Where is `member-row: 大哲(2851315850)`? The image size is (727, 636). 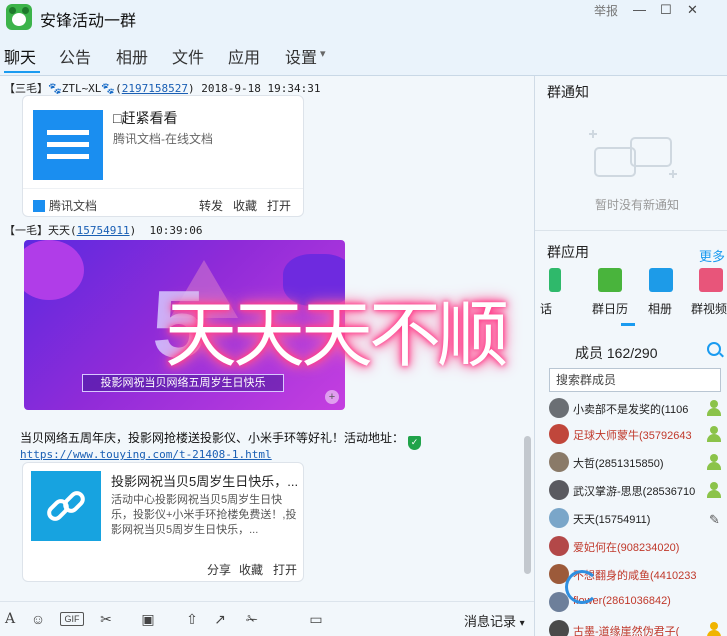
member-row: 大哲(2851315850) is located at coordinates (636, 463).